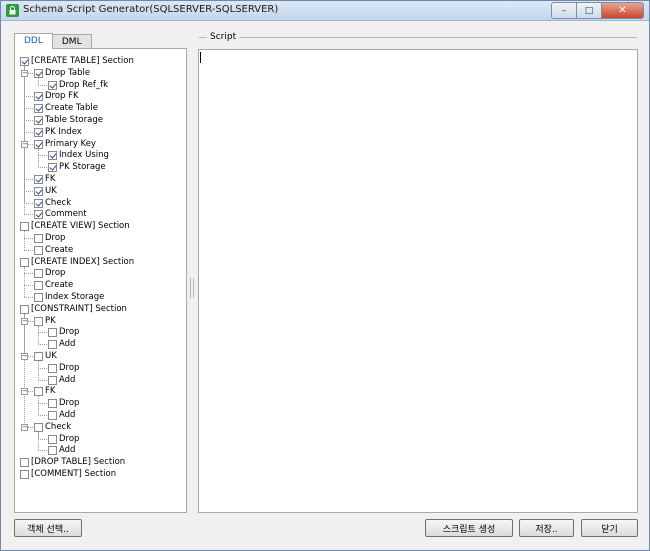  Describe the element at coordinates (56, 96) in the screenshot. I see `tree-item: Drop FK` at that location.